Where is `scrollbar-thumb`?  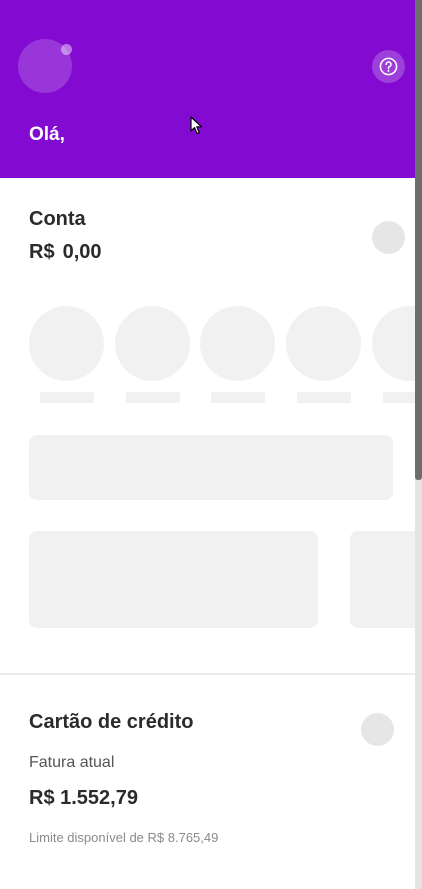 scrollbar-thumb is located at coordinates (418, 240).